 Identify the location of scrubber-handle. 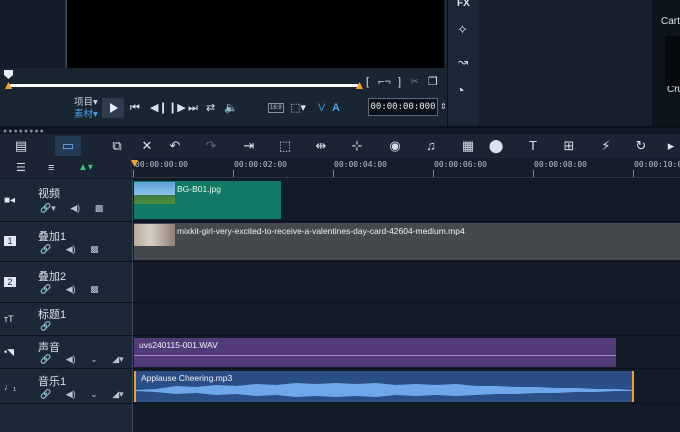
(8, 74).